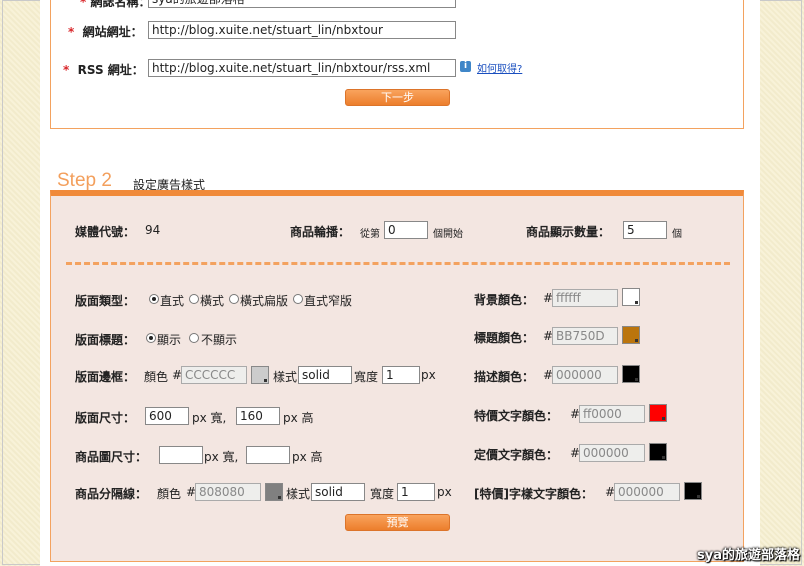 The image size is (804, 566). I want to click on fixed-price-color-label: 定價文字顏色：, so click(516, 455).